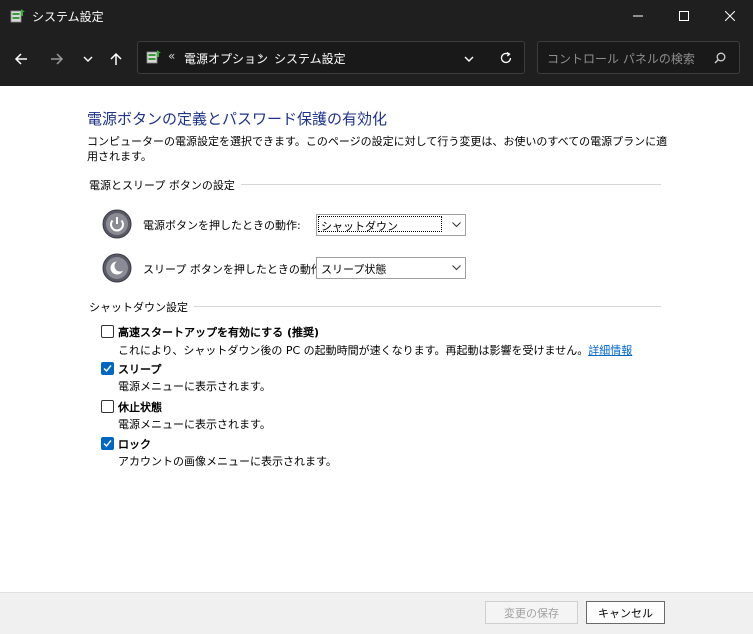  I want to click on sleep-label: スリープ, so click(139, 369).